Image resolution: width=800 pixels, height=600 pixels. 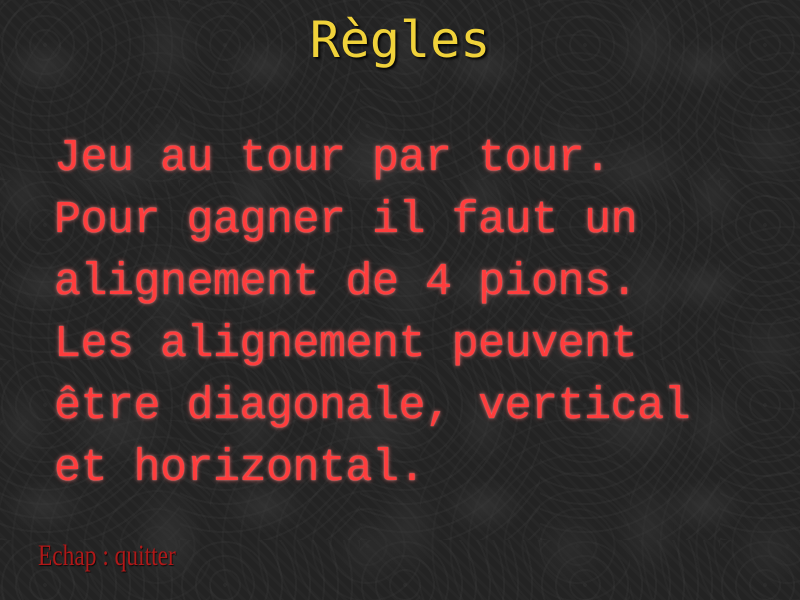 What do you see at coordinates (372, 406) in the screenshot?
I see `rules-line: être diagonale, vertical` at bounding box center [372, 406].